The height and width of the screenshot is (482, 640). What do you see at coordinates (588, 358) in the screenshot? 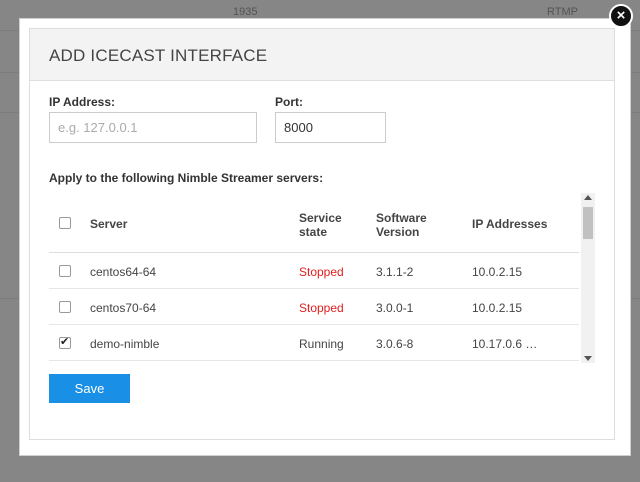
I see `scroll-down-arrow-icon` at bounding box center [588, 358].